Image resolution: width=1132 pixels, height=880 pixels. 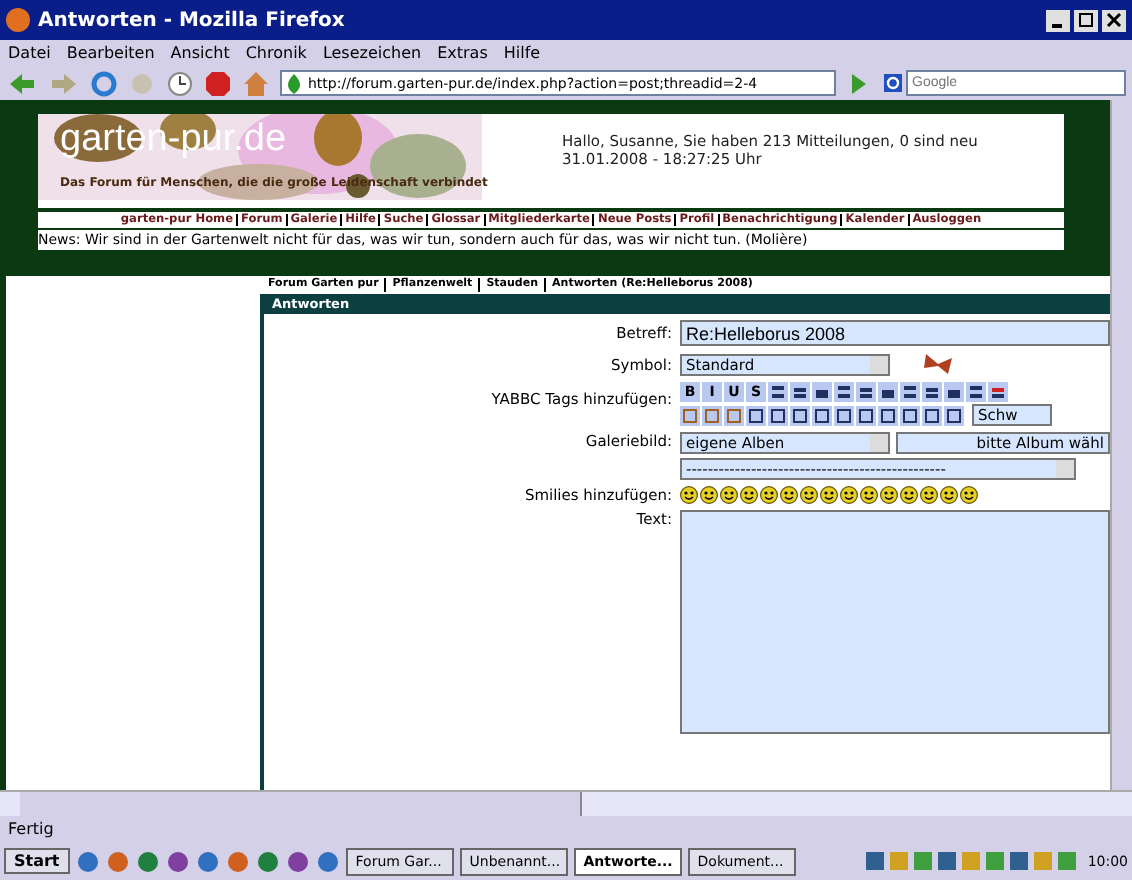 I want to click on stop-sign-icon, so click(x=218, y=83).